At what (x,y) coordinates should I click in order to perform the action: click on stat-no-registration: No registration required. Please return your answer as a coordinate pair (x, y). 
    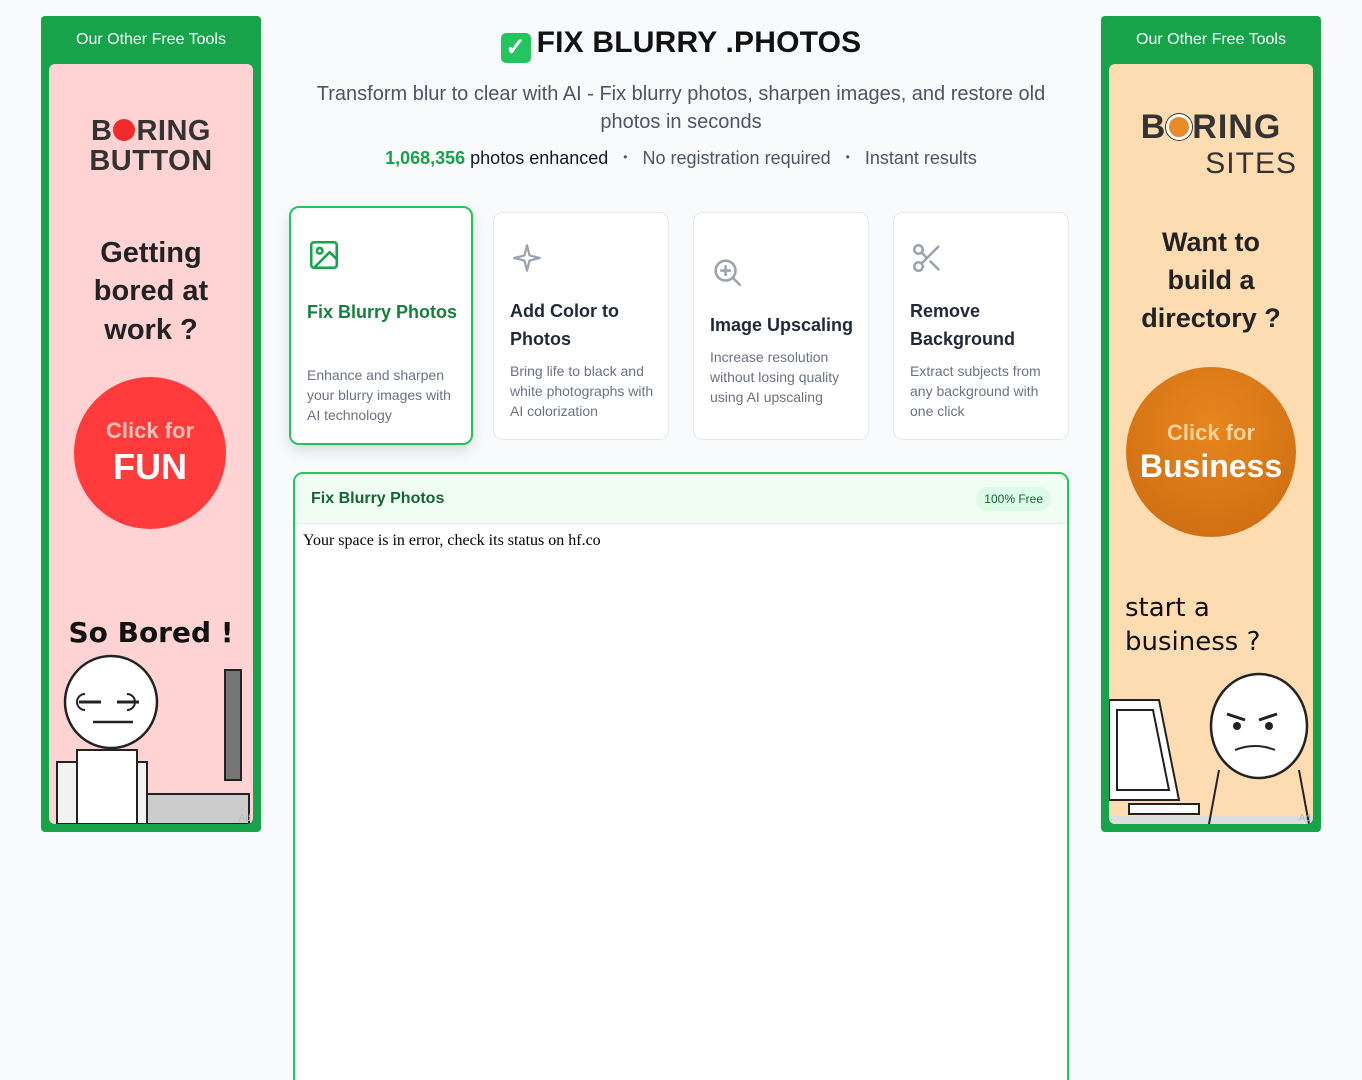
    Looking at the image, I should click on (736, 158).